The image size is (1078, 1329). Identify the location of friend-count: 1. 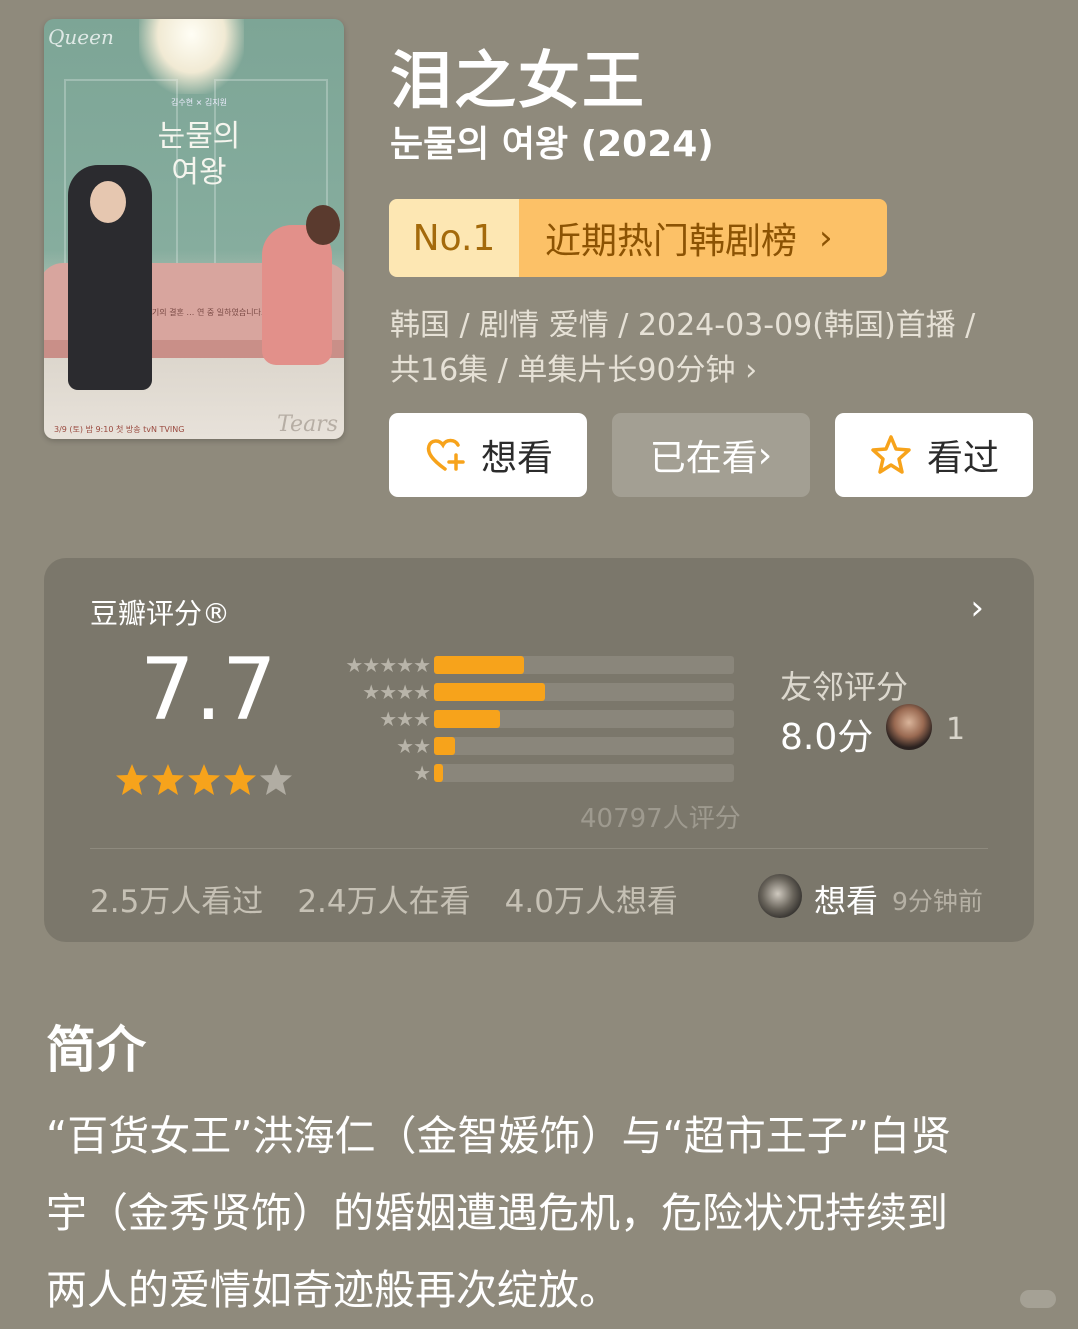
(956, 729).